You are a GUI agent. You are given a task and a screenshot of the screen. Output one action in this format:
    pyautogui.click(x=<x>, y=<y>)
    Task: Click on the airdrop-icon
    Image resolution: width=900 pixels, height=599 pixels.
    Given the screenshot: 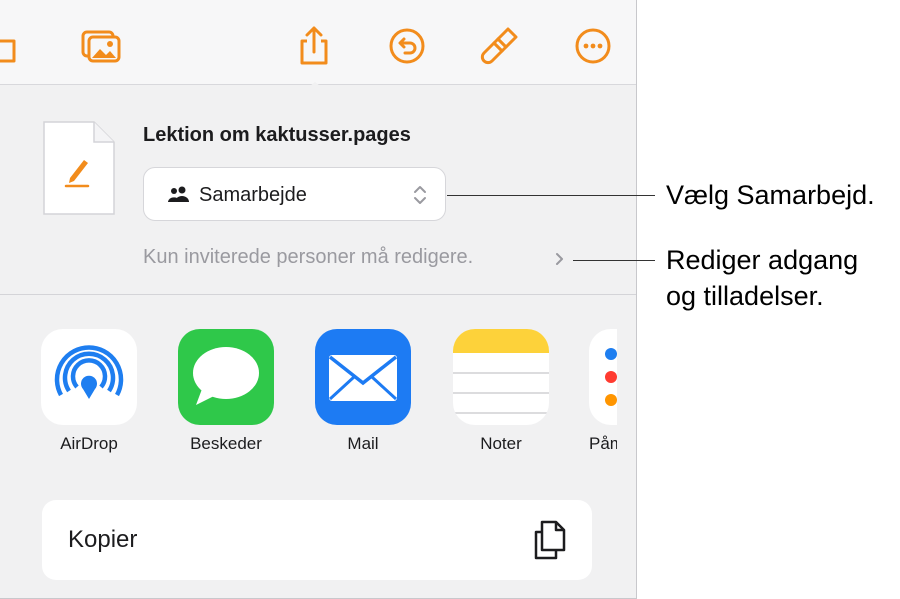 What is the action you would take?
    pyautogui.click(x=89, y=377)
    